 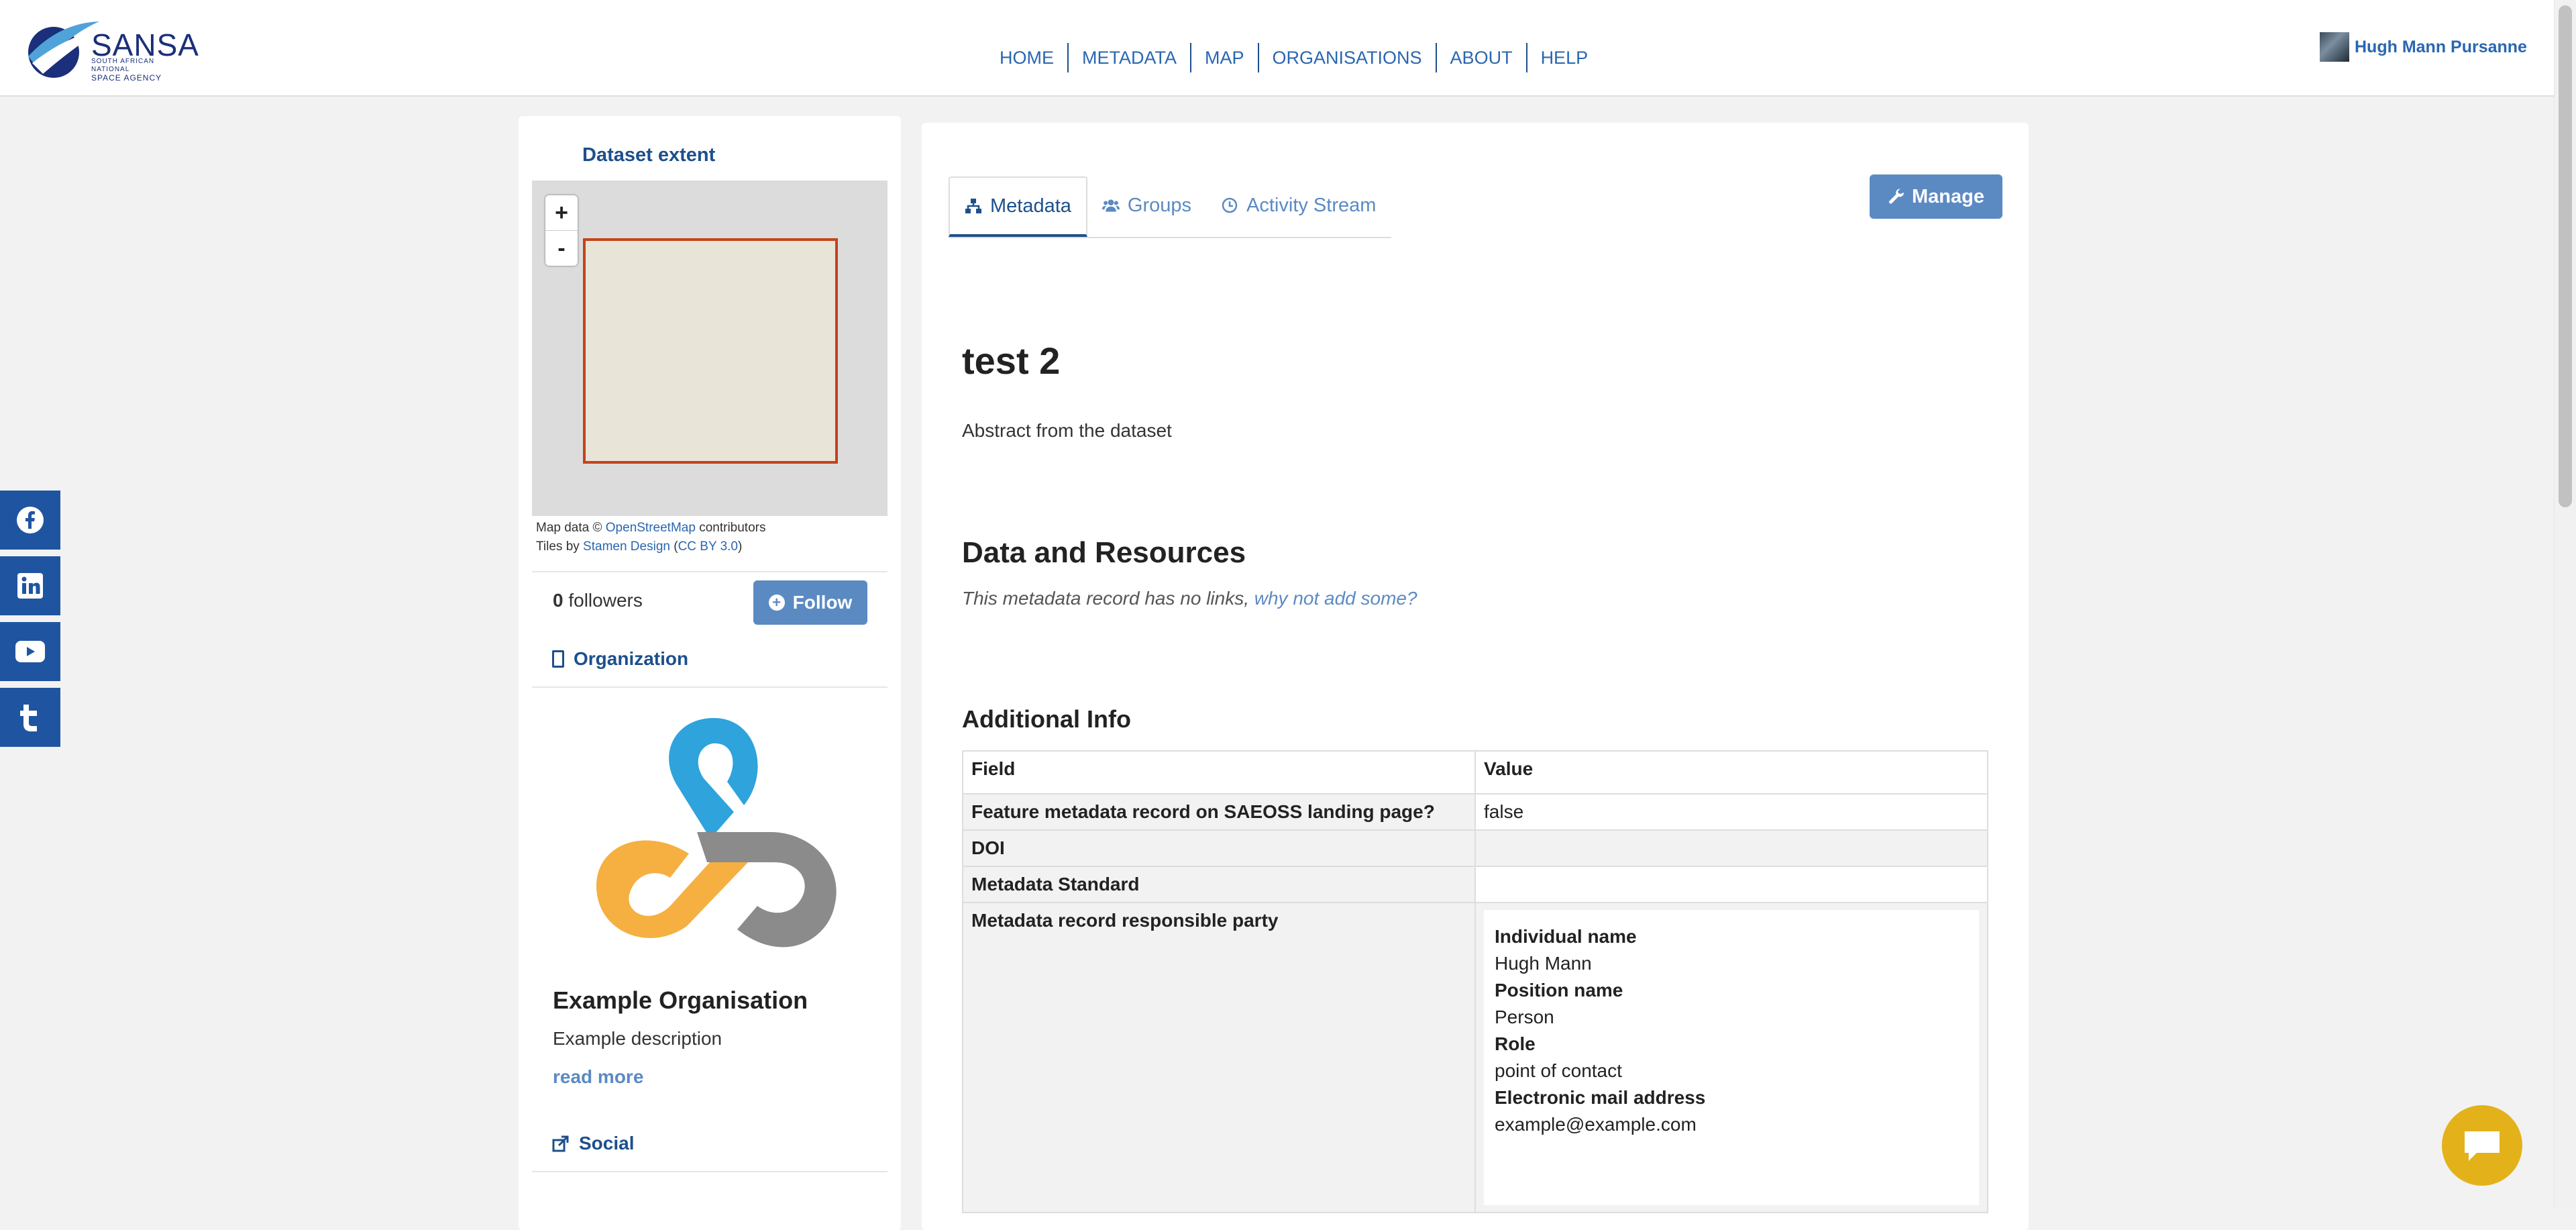 I want to click on facebook-icon, so click(x=30, y=520).